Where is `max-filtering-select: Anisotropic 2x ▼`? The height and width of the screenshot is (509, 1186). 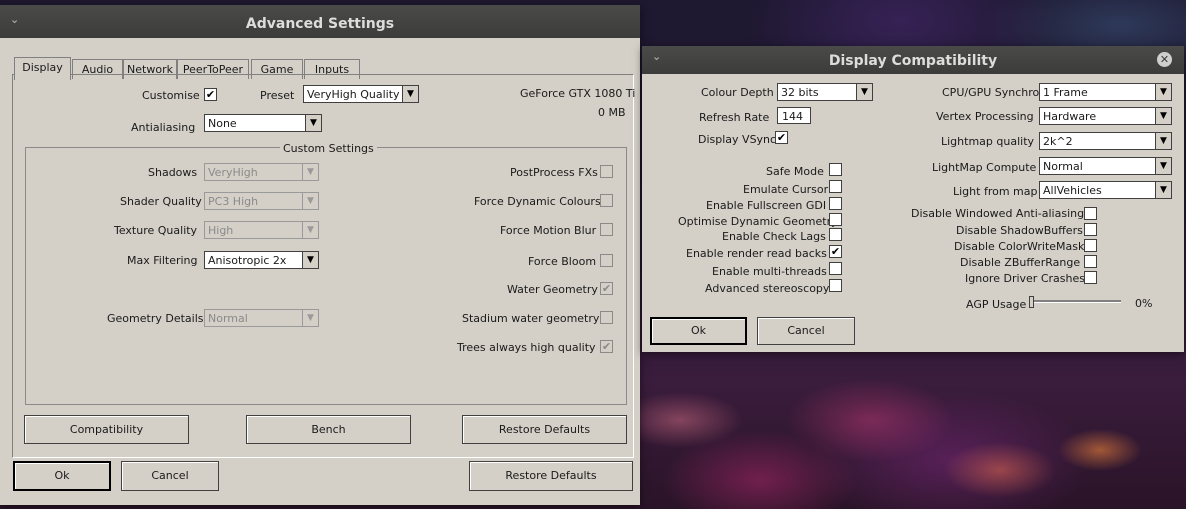 max-filtering-select: Anisotropic 2x ▼ is located at coordinates (261, 260).